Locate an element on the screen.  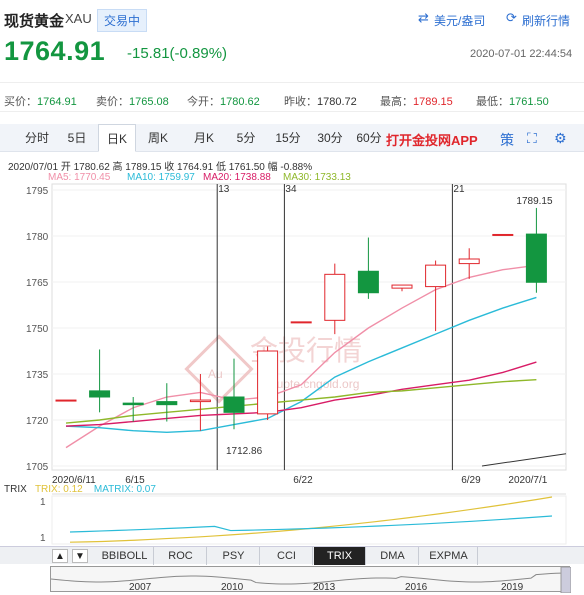
indicator-tab: TRIX is located at coordinates (340, 556).